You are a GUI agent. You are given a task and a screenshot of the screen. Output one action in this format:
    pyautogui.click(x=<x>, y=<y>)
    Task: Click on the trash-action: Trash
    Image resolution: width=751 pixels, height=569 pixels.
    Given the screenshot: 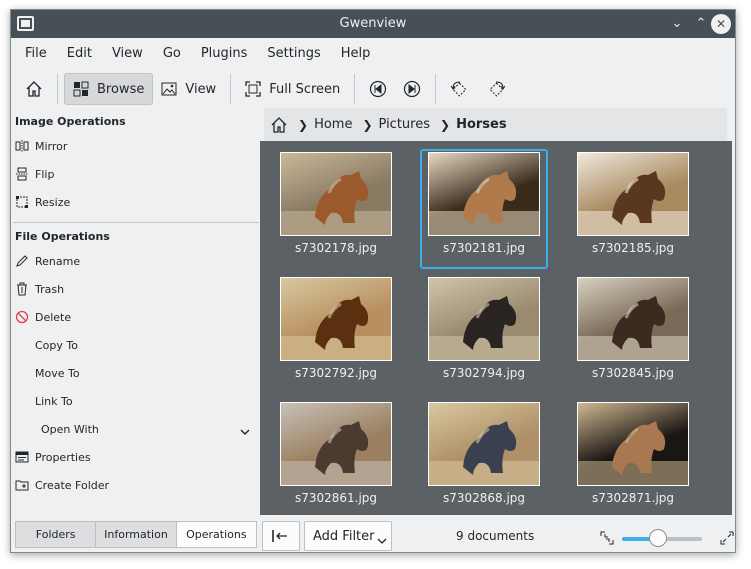 What is the action you would take?
    pyautogui.click(x=39, y=289)
    